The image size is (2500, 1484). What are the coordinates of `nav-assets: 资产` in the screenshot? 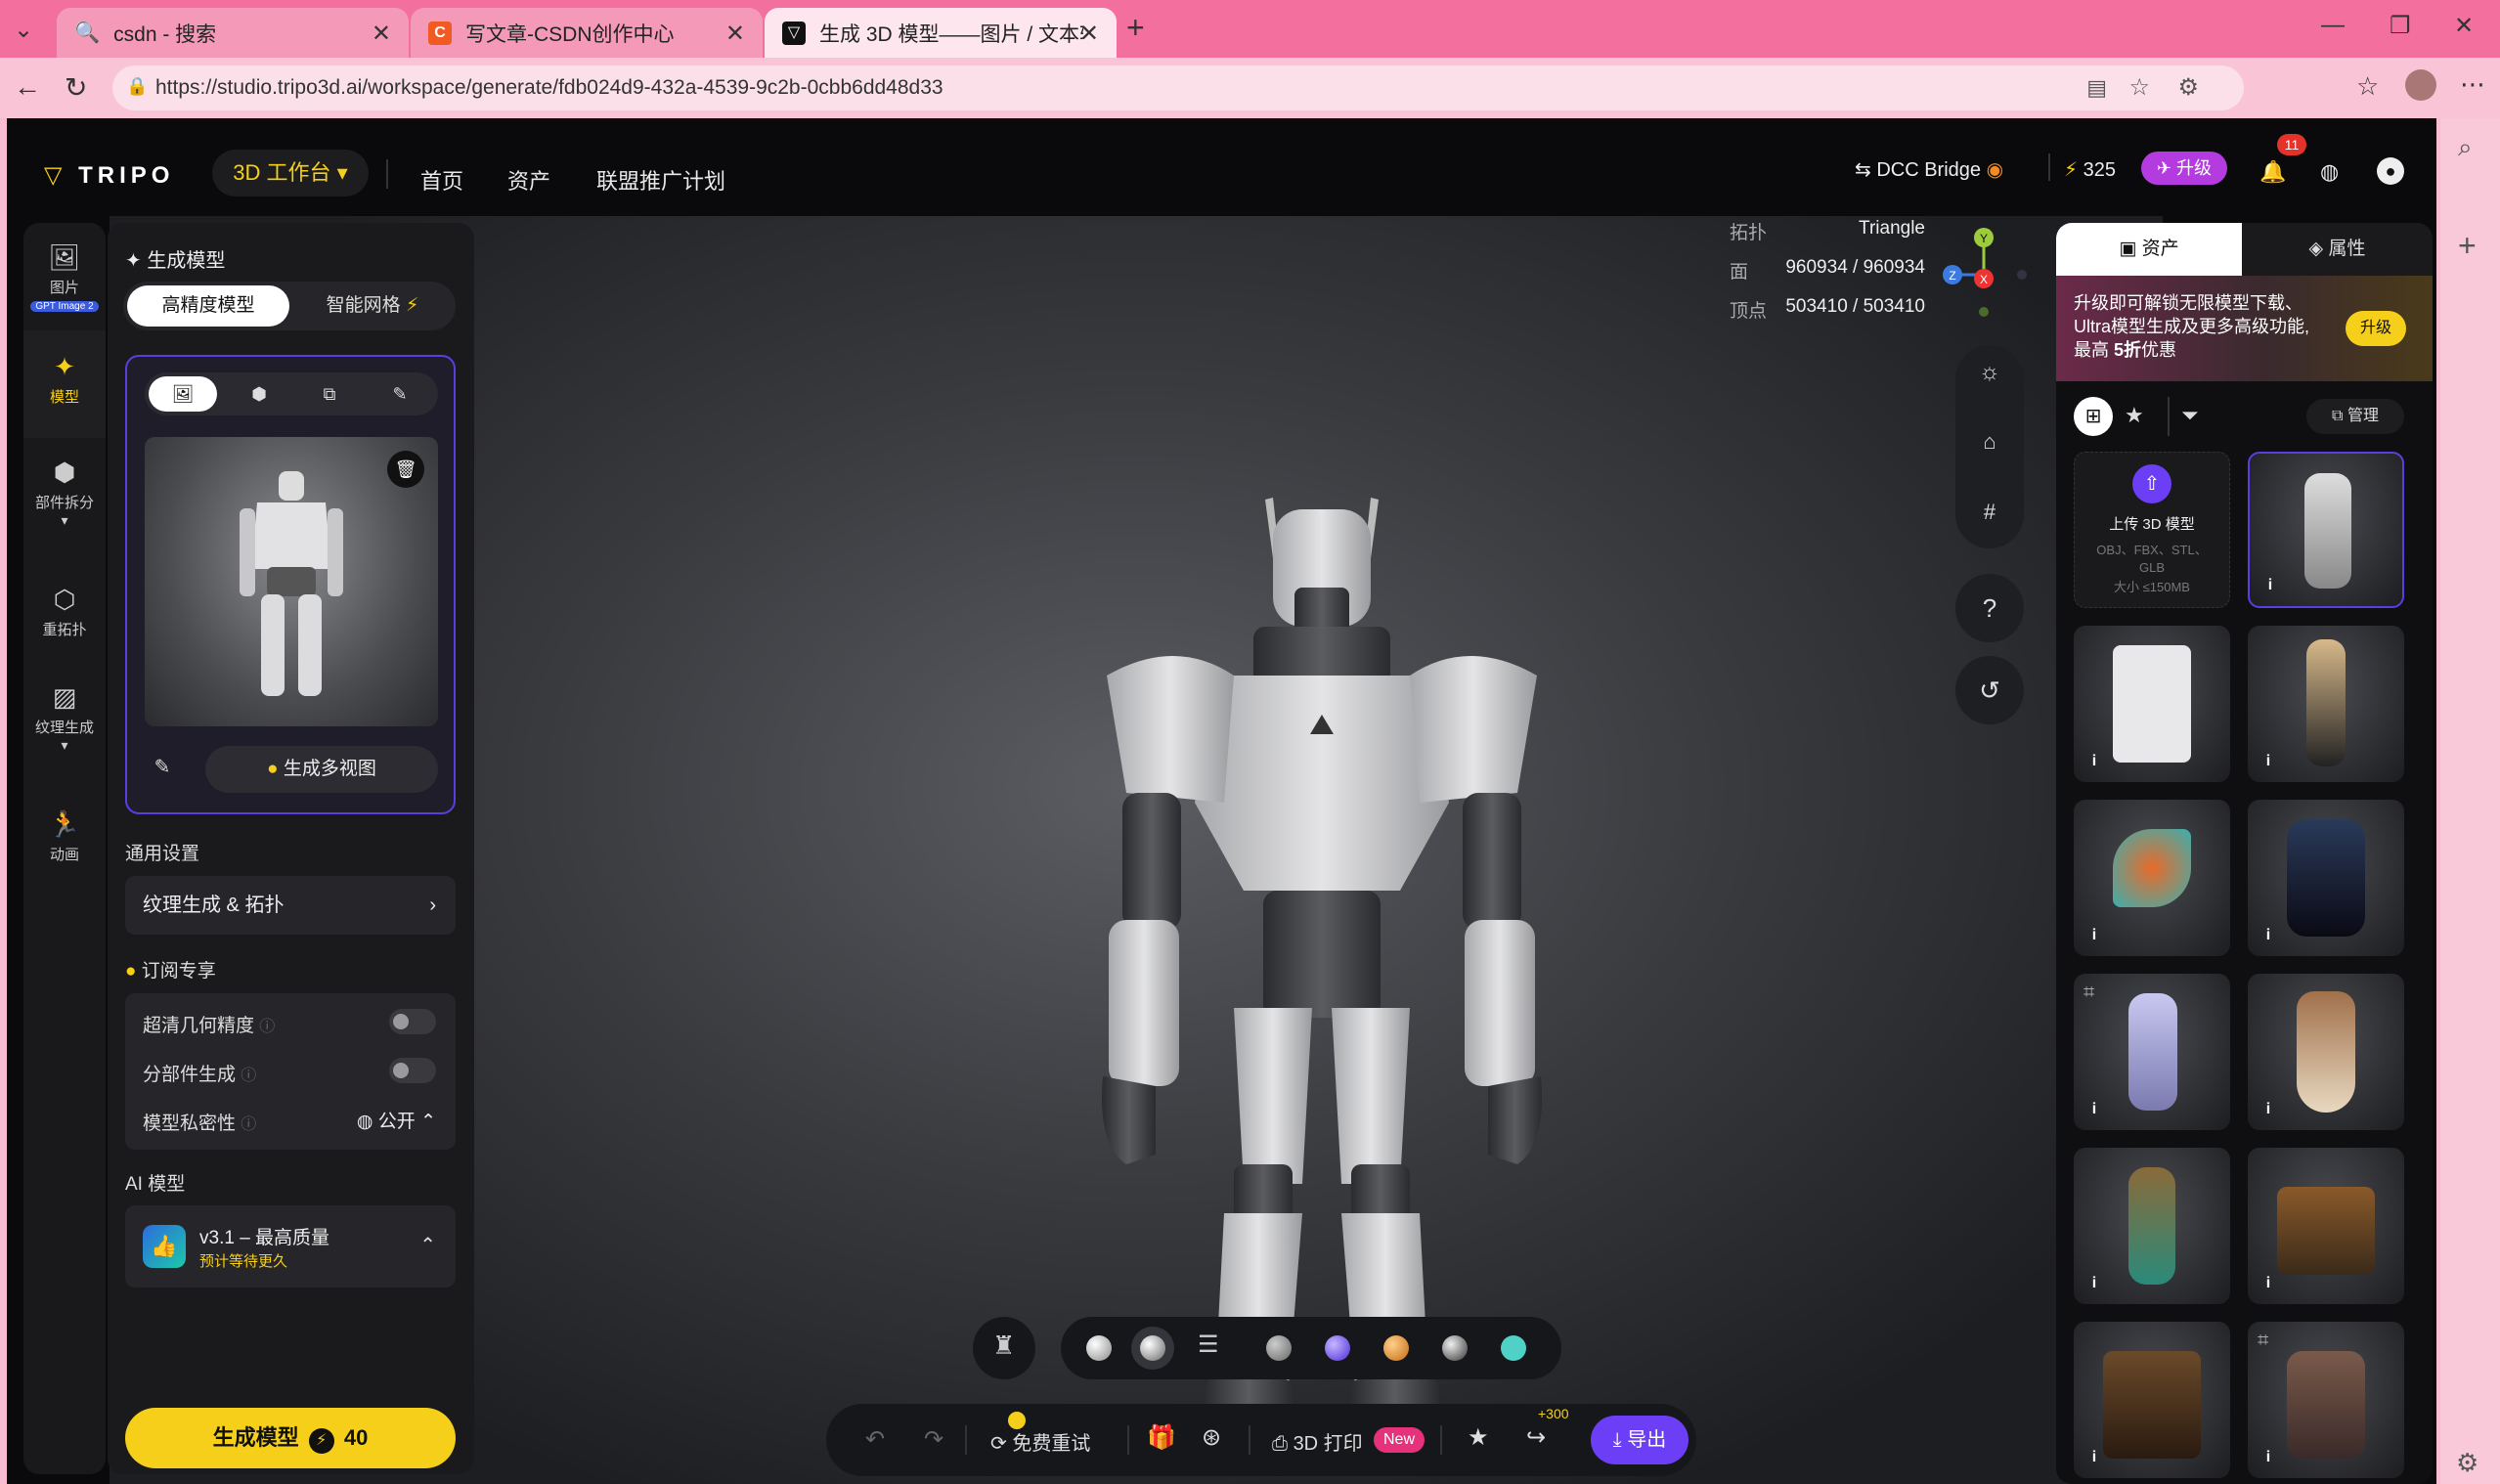 It's located at (528, 180).